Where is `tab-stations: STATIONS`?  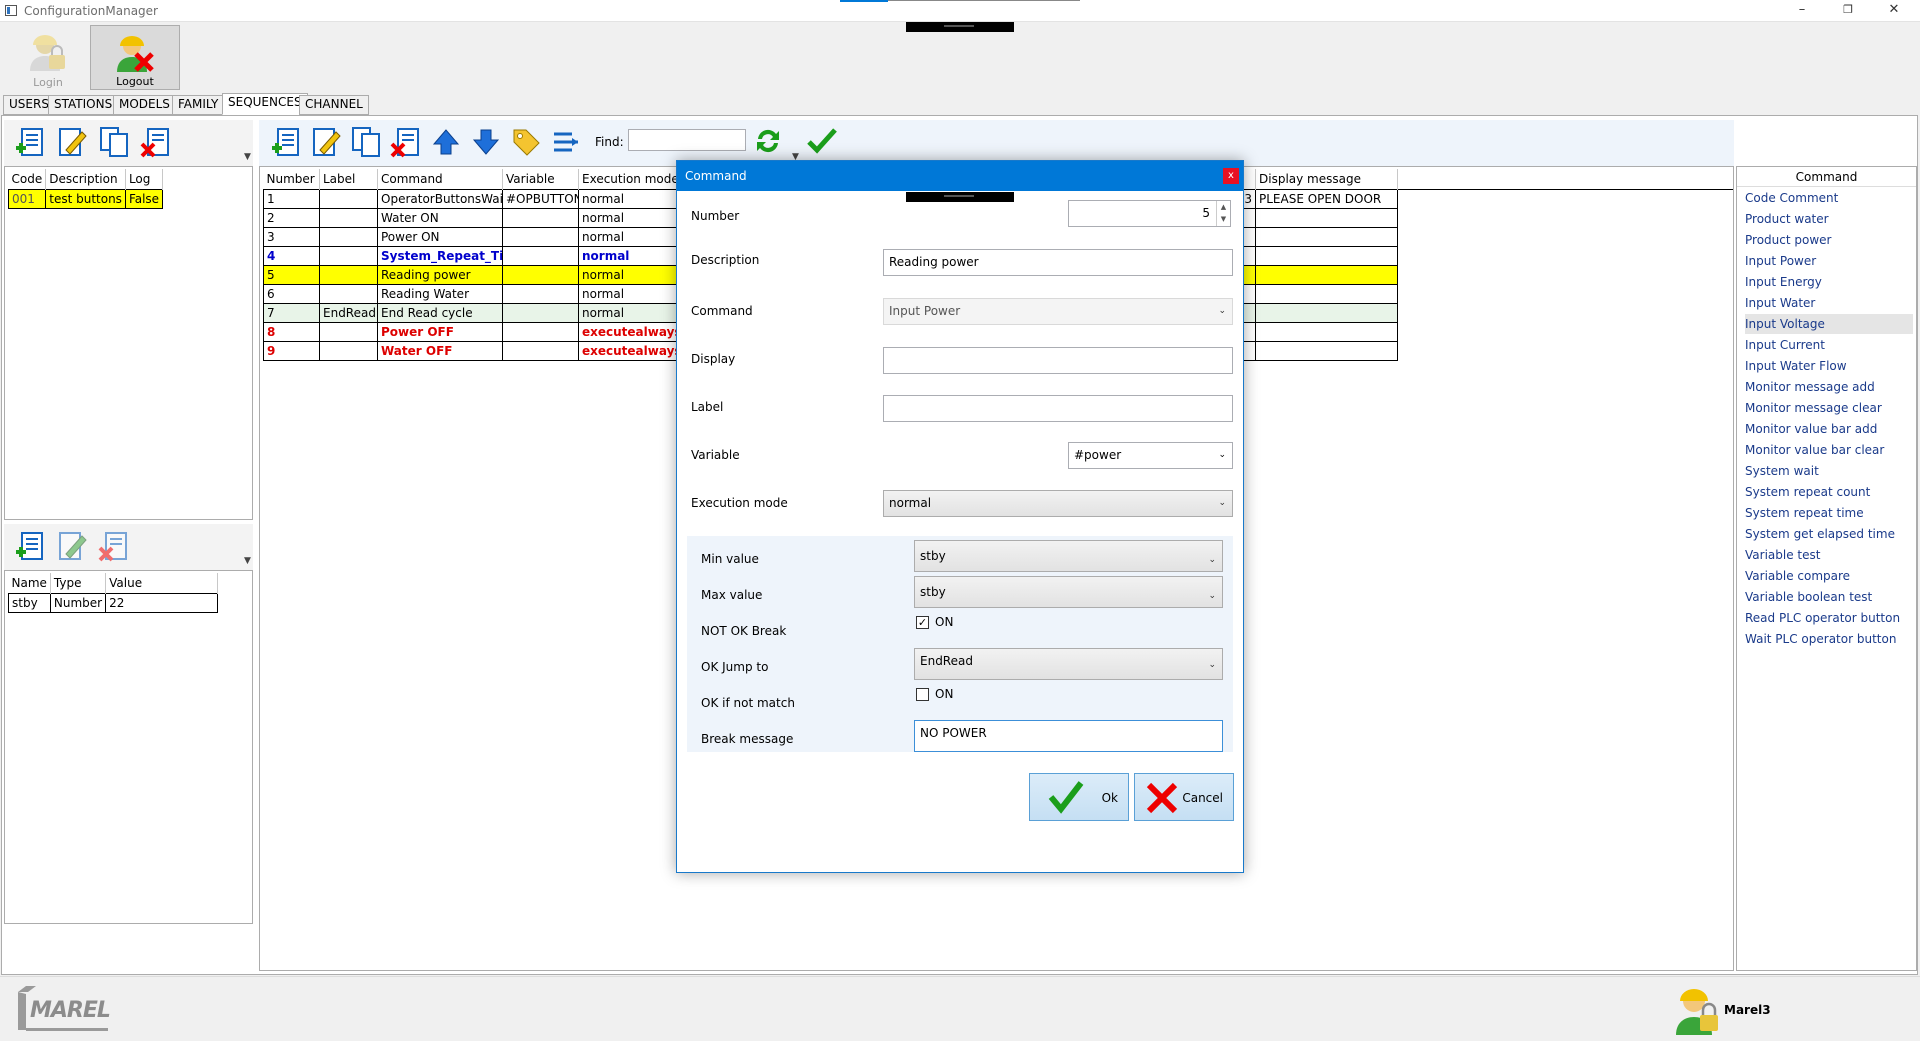 tab-stations: STATIONS is located at coordinates (83, 105).